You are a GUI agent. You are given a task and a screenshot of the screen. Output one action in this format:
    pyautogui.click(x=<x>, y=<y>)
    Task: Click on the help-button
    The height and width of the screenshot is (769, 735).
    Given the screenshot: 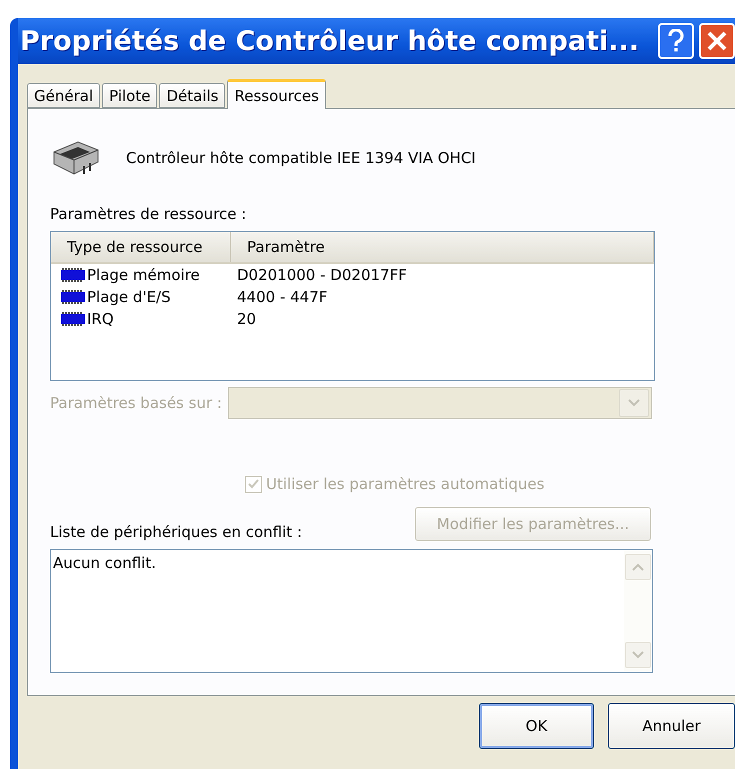 What is the action you would take?
    pyautogui.click(x=676, y=41)
    